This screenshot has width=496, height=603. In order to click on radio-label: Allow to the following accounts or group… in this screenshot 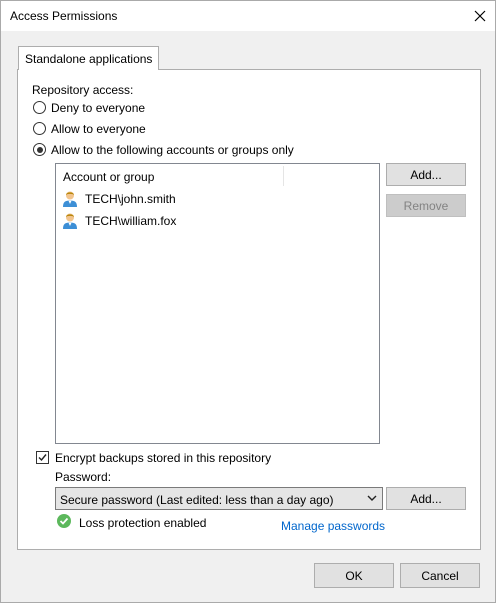, I will do `click(172, 150)`.